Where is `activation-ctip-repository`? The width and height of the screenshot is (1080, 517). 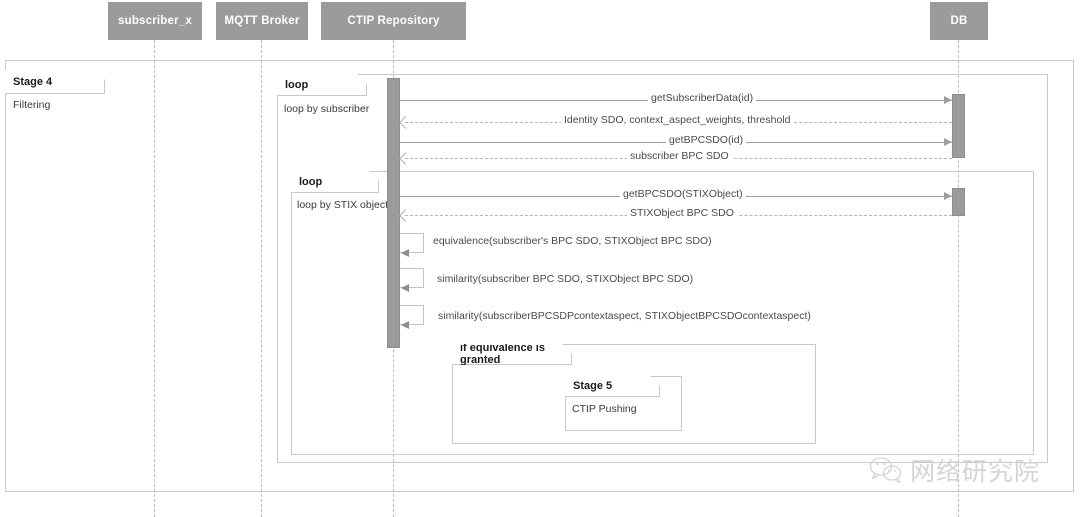 activation-ctip-repository is located at coordinates (393, 213).